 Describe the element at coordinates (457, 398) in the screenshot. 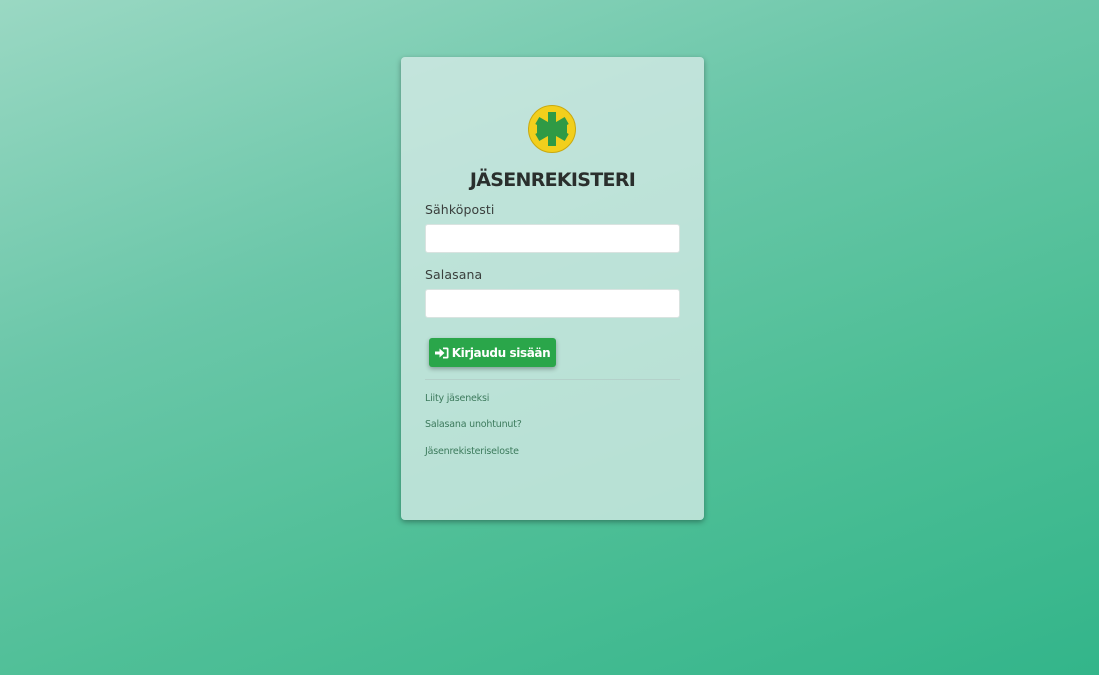

I see `join-member-link: Liity jäseneksi` at that location.